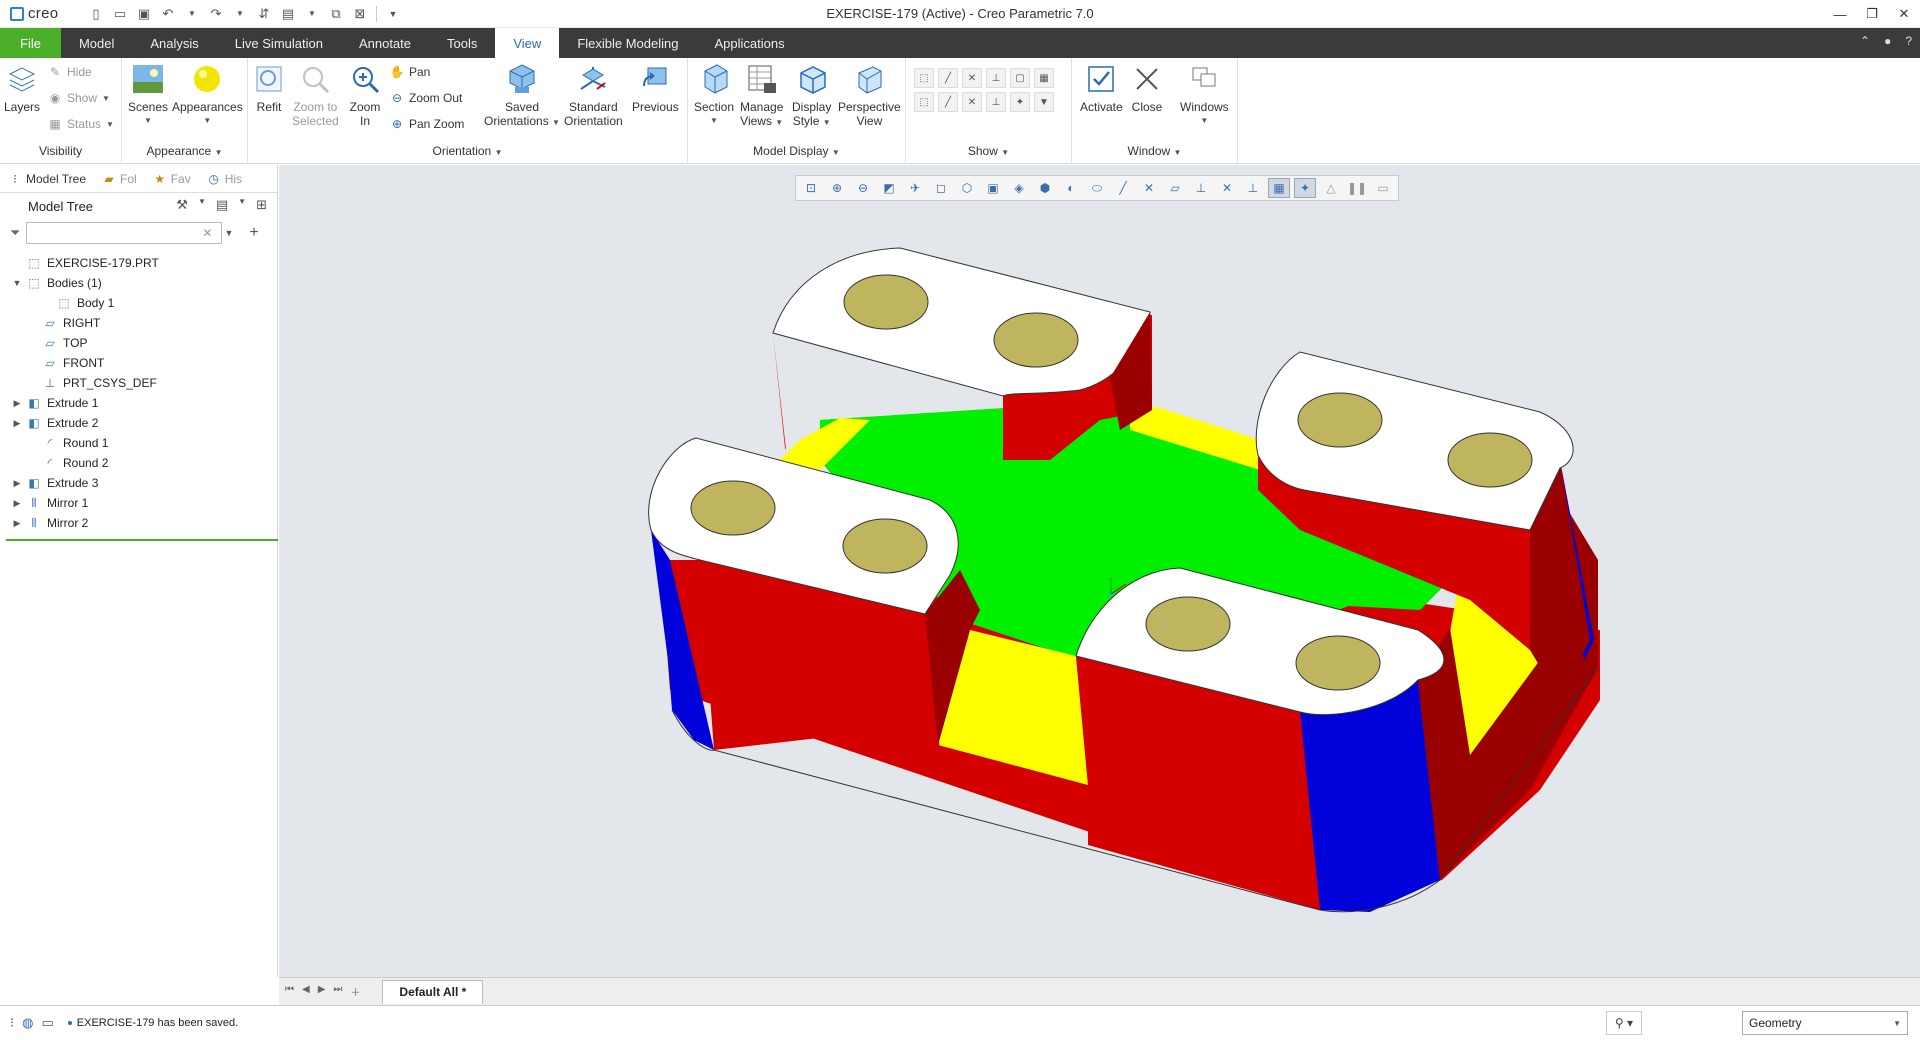  What do you see at coordinates (22, 88) in the screenshot?
I see `layers-button: Layers` at bounding box center [22, 88].